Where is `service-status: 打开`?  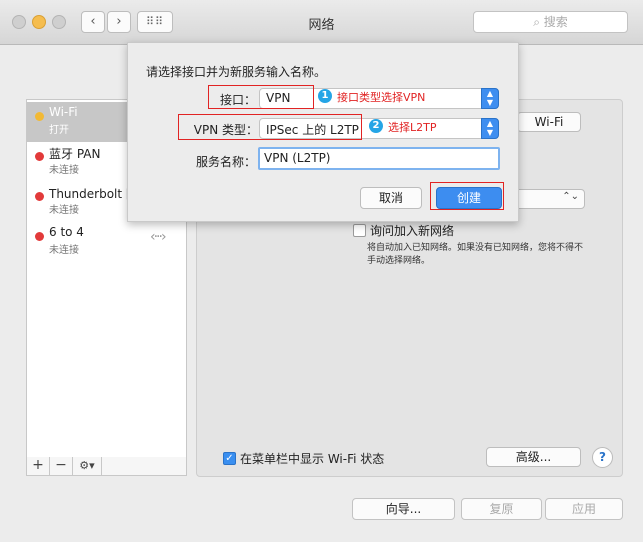 service-status: 打开 is located at coordinates (59, 130).